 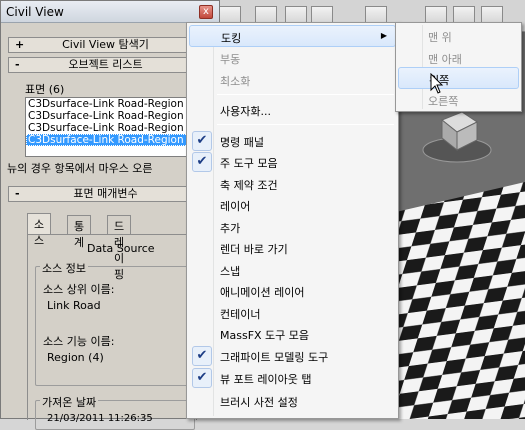 I want to click on menu-item-minimize: 최소화, so click(x=292, y=80).